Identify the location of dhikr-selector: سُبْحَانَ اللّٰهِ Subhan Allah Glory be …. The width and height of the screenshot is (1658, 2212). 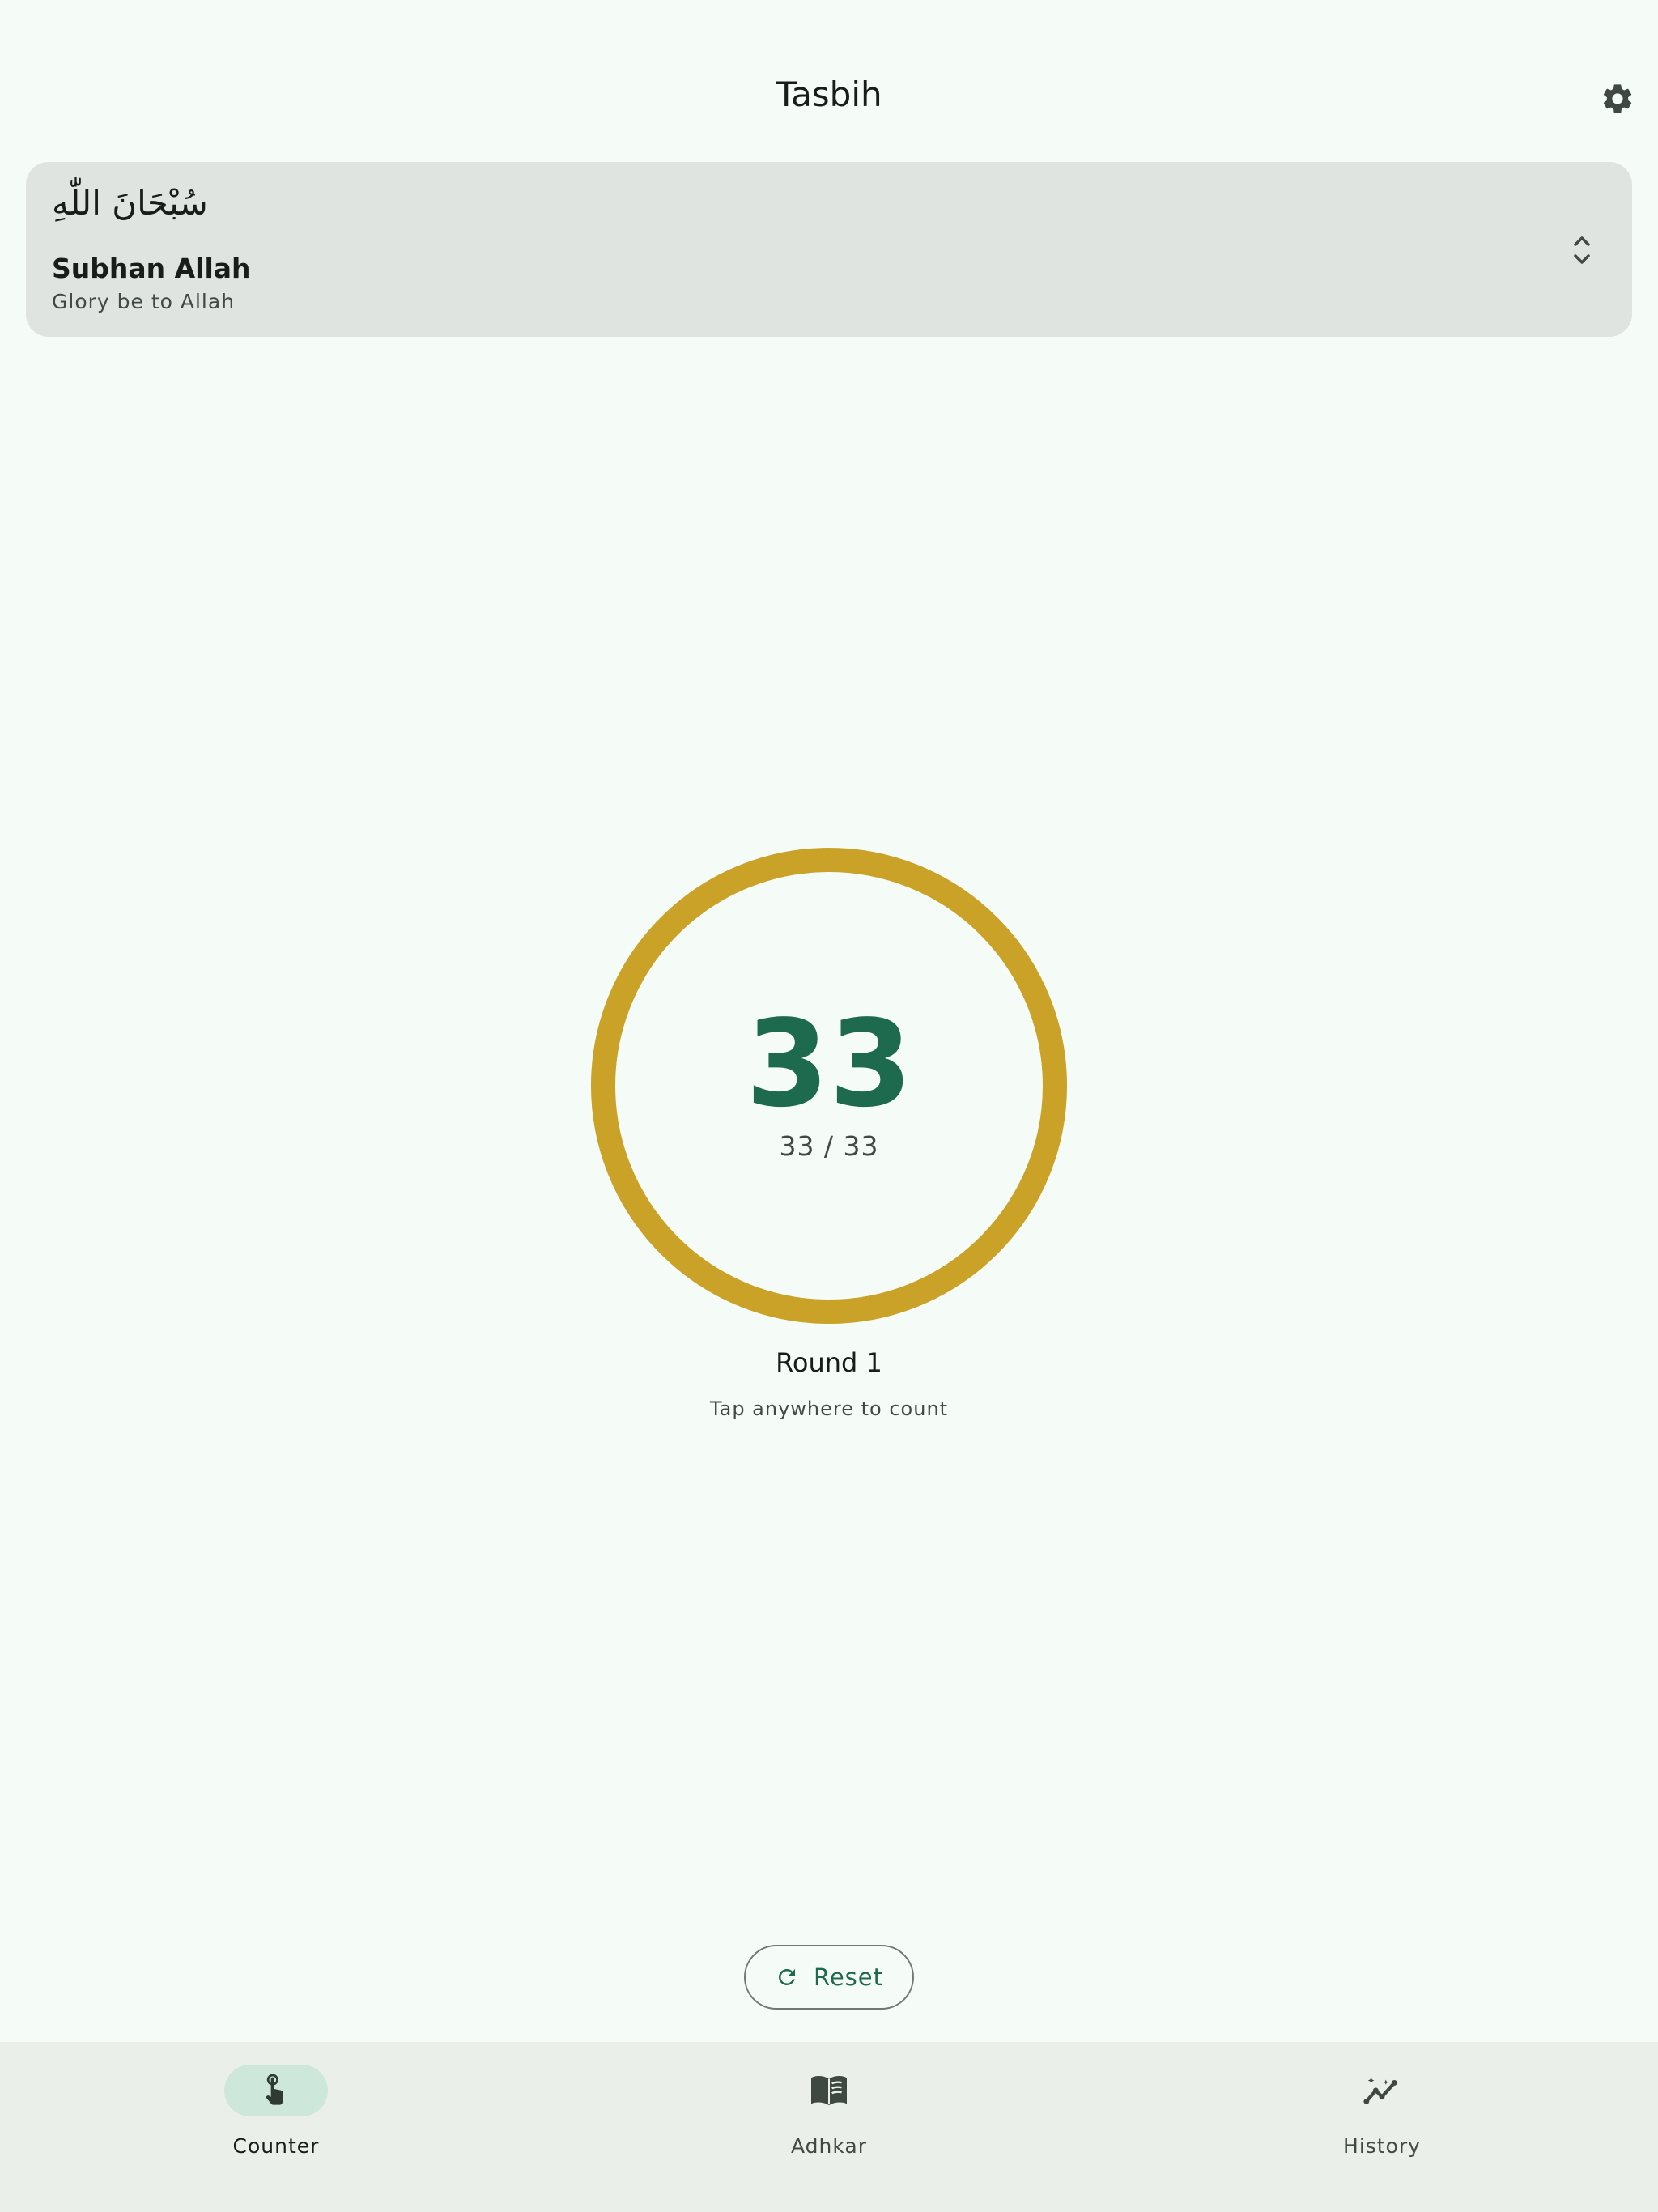
(829, 250).